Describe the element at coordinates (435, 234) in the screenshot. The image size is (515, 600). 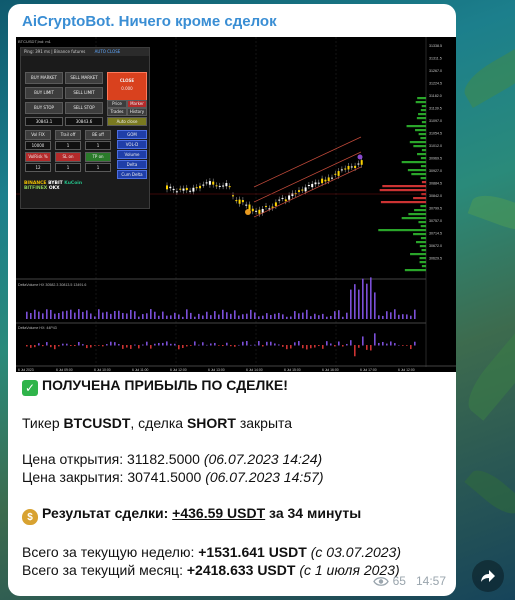
I see `price-tick-label: 30714.5` at that location.